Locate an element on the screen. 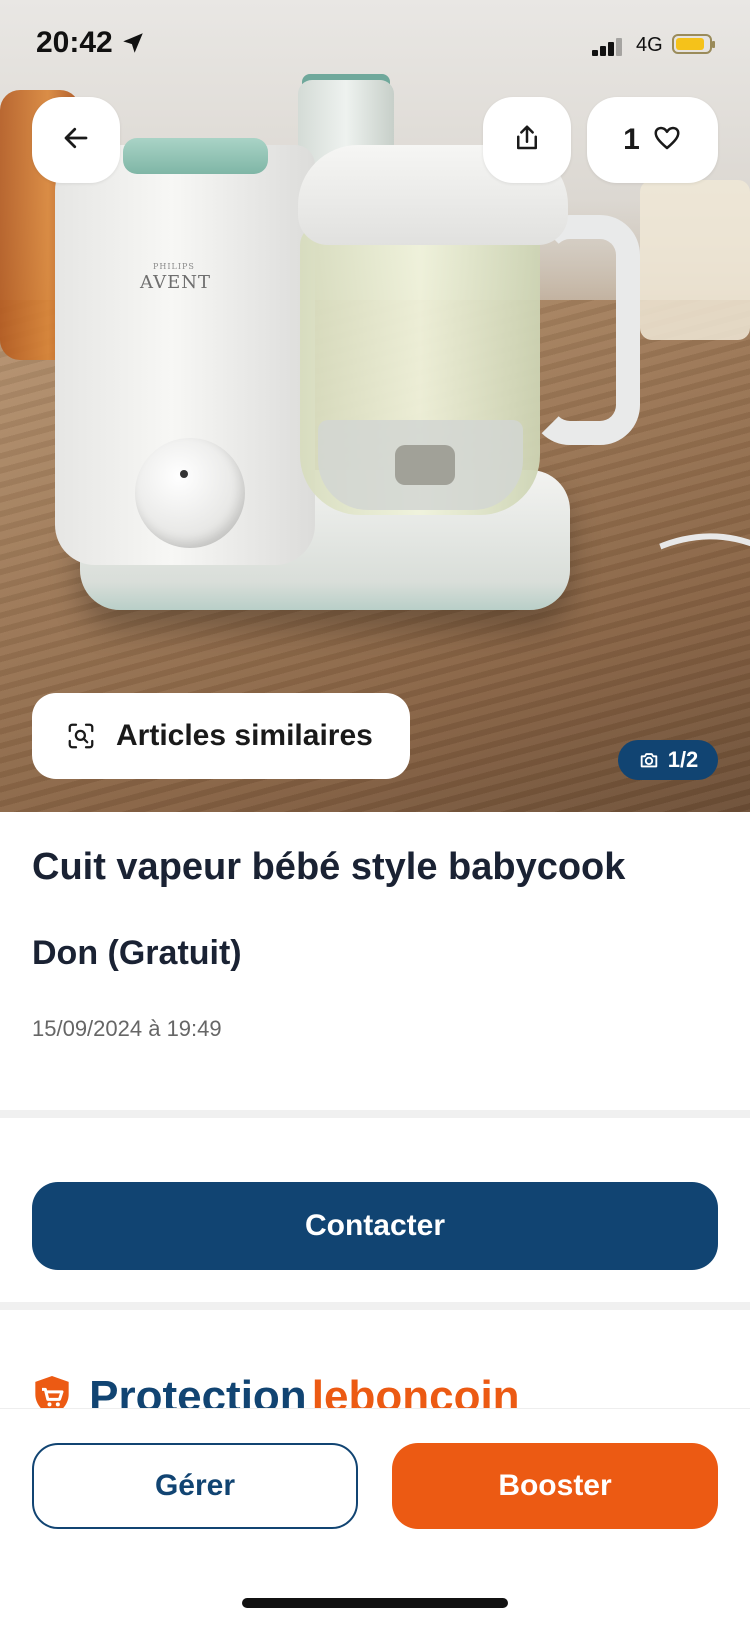 The image size is (750, 1625). favorites-count: 1 is located at coordinates (631, 139).